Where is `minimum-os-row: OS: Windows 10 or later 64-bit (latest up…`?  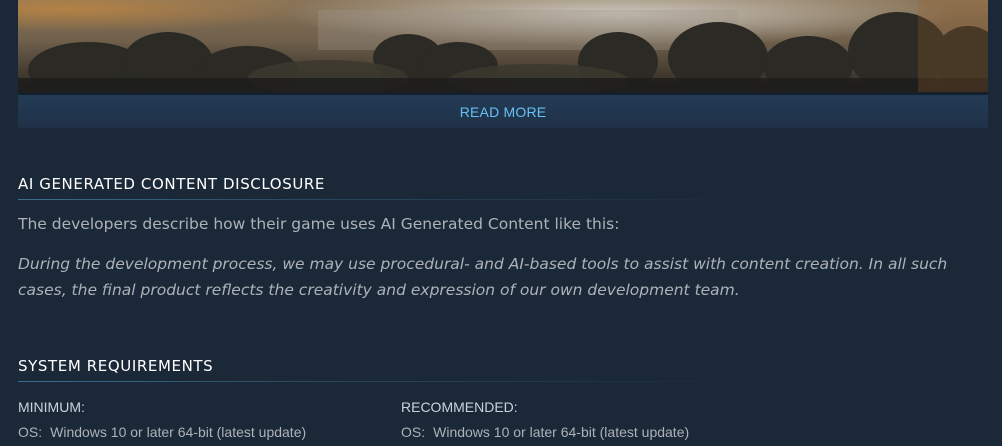
minimum-os-row: OS: Windows 10 or later 64-bit (latest up… is located at coordinates (162, 432).